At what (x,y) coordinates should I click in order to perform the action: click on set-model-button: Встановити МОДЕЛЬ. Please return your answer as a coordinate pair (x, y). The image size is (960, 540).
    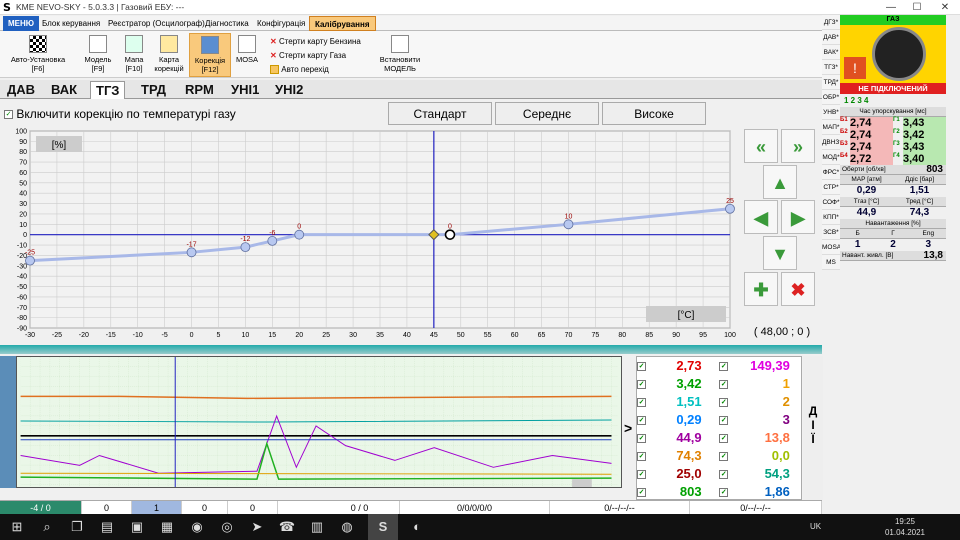
    Looking at the image, I should click on (400, 55).